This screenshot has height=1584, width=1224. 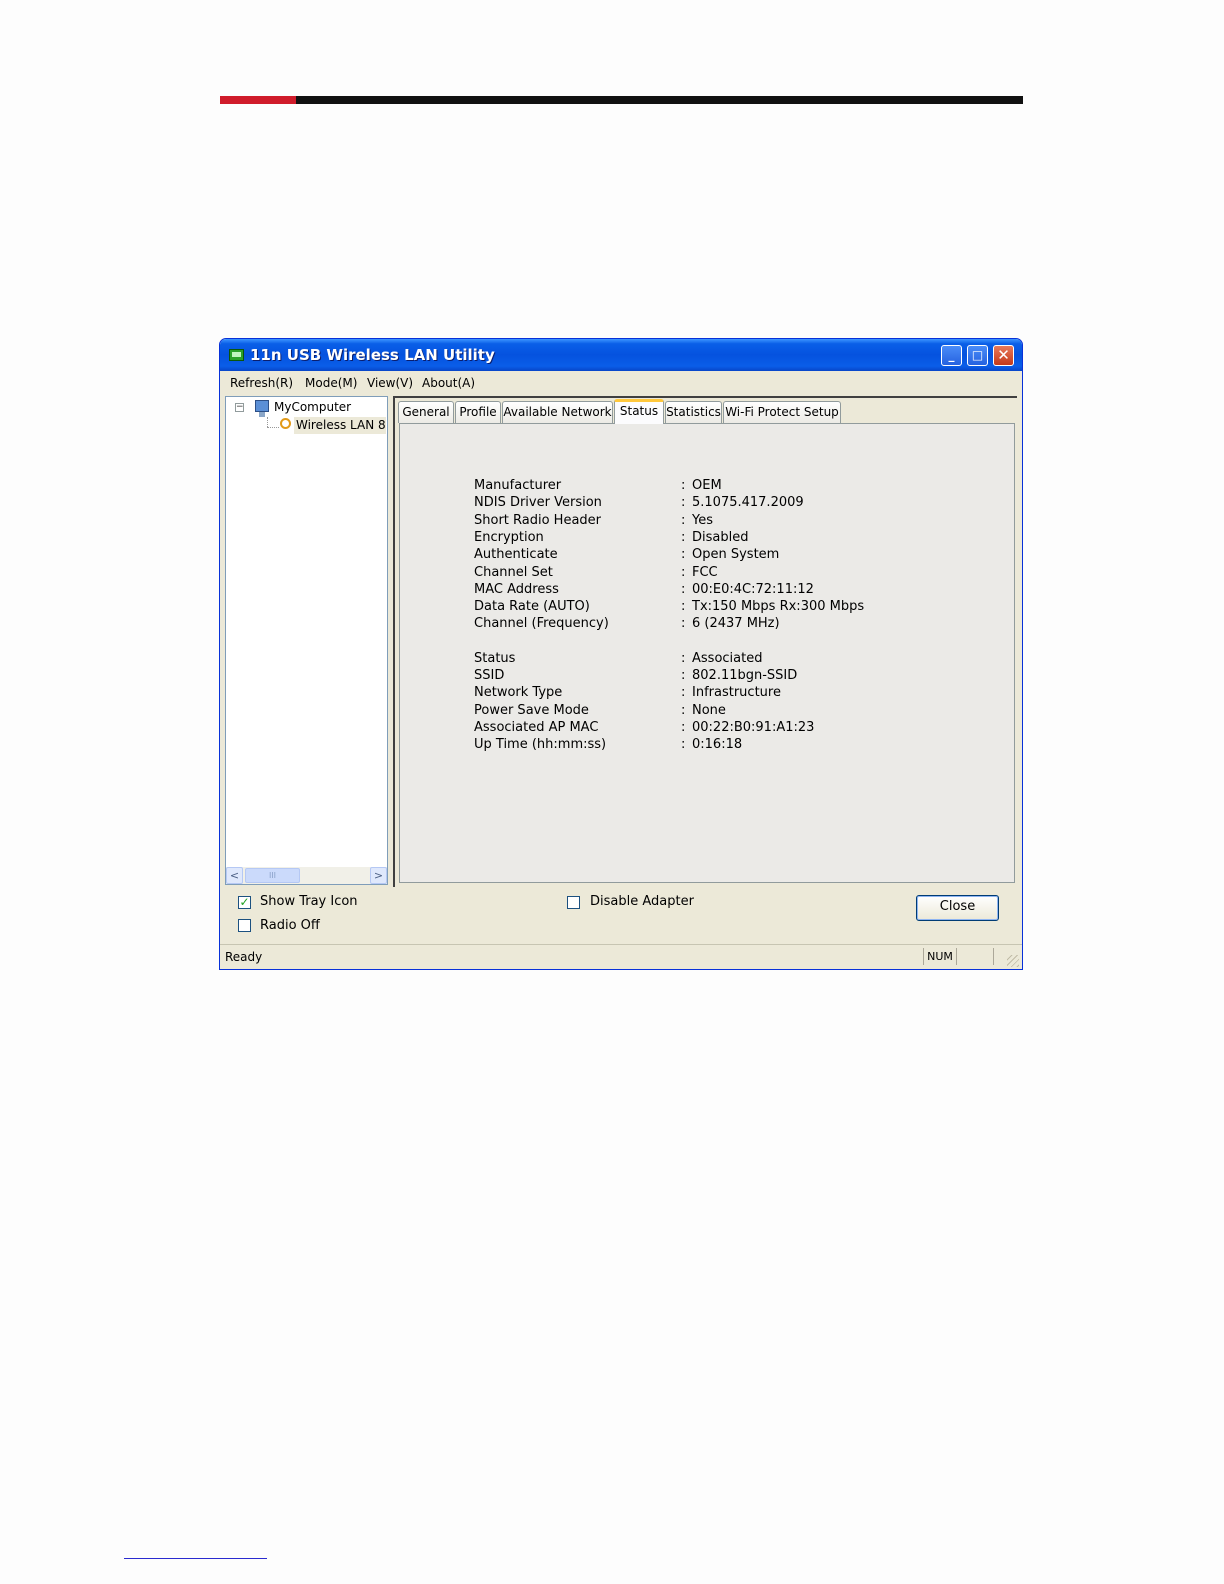 I want to click on wireless-adapter-icon, so click(x=285, y=423).